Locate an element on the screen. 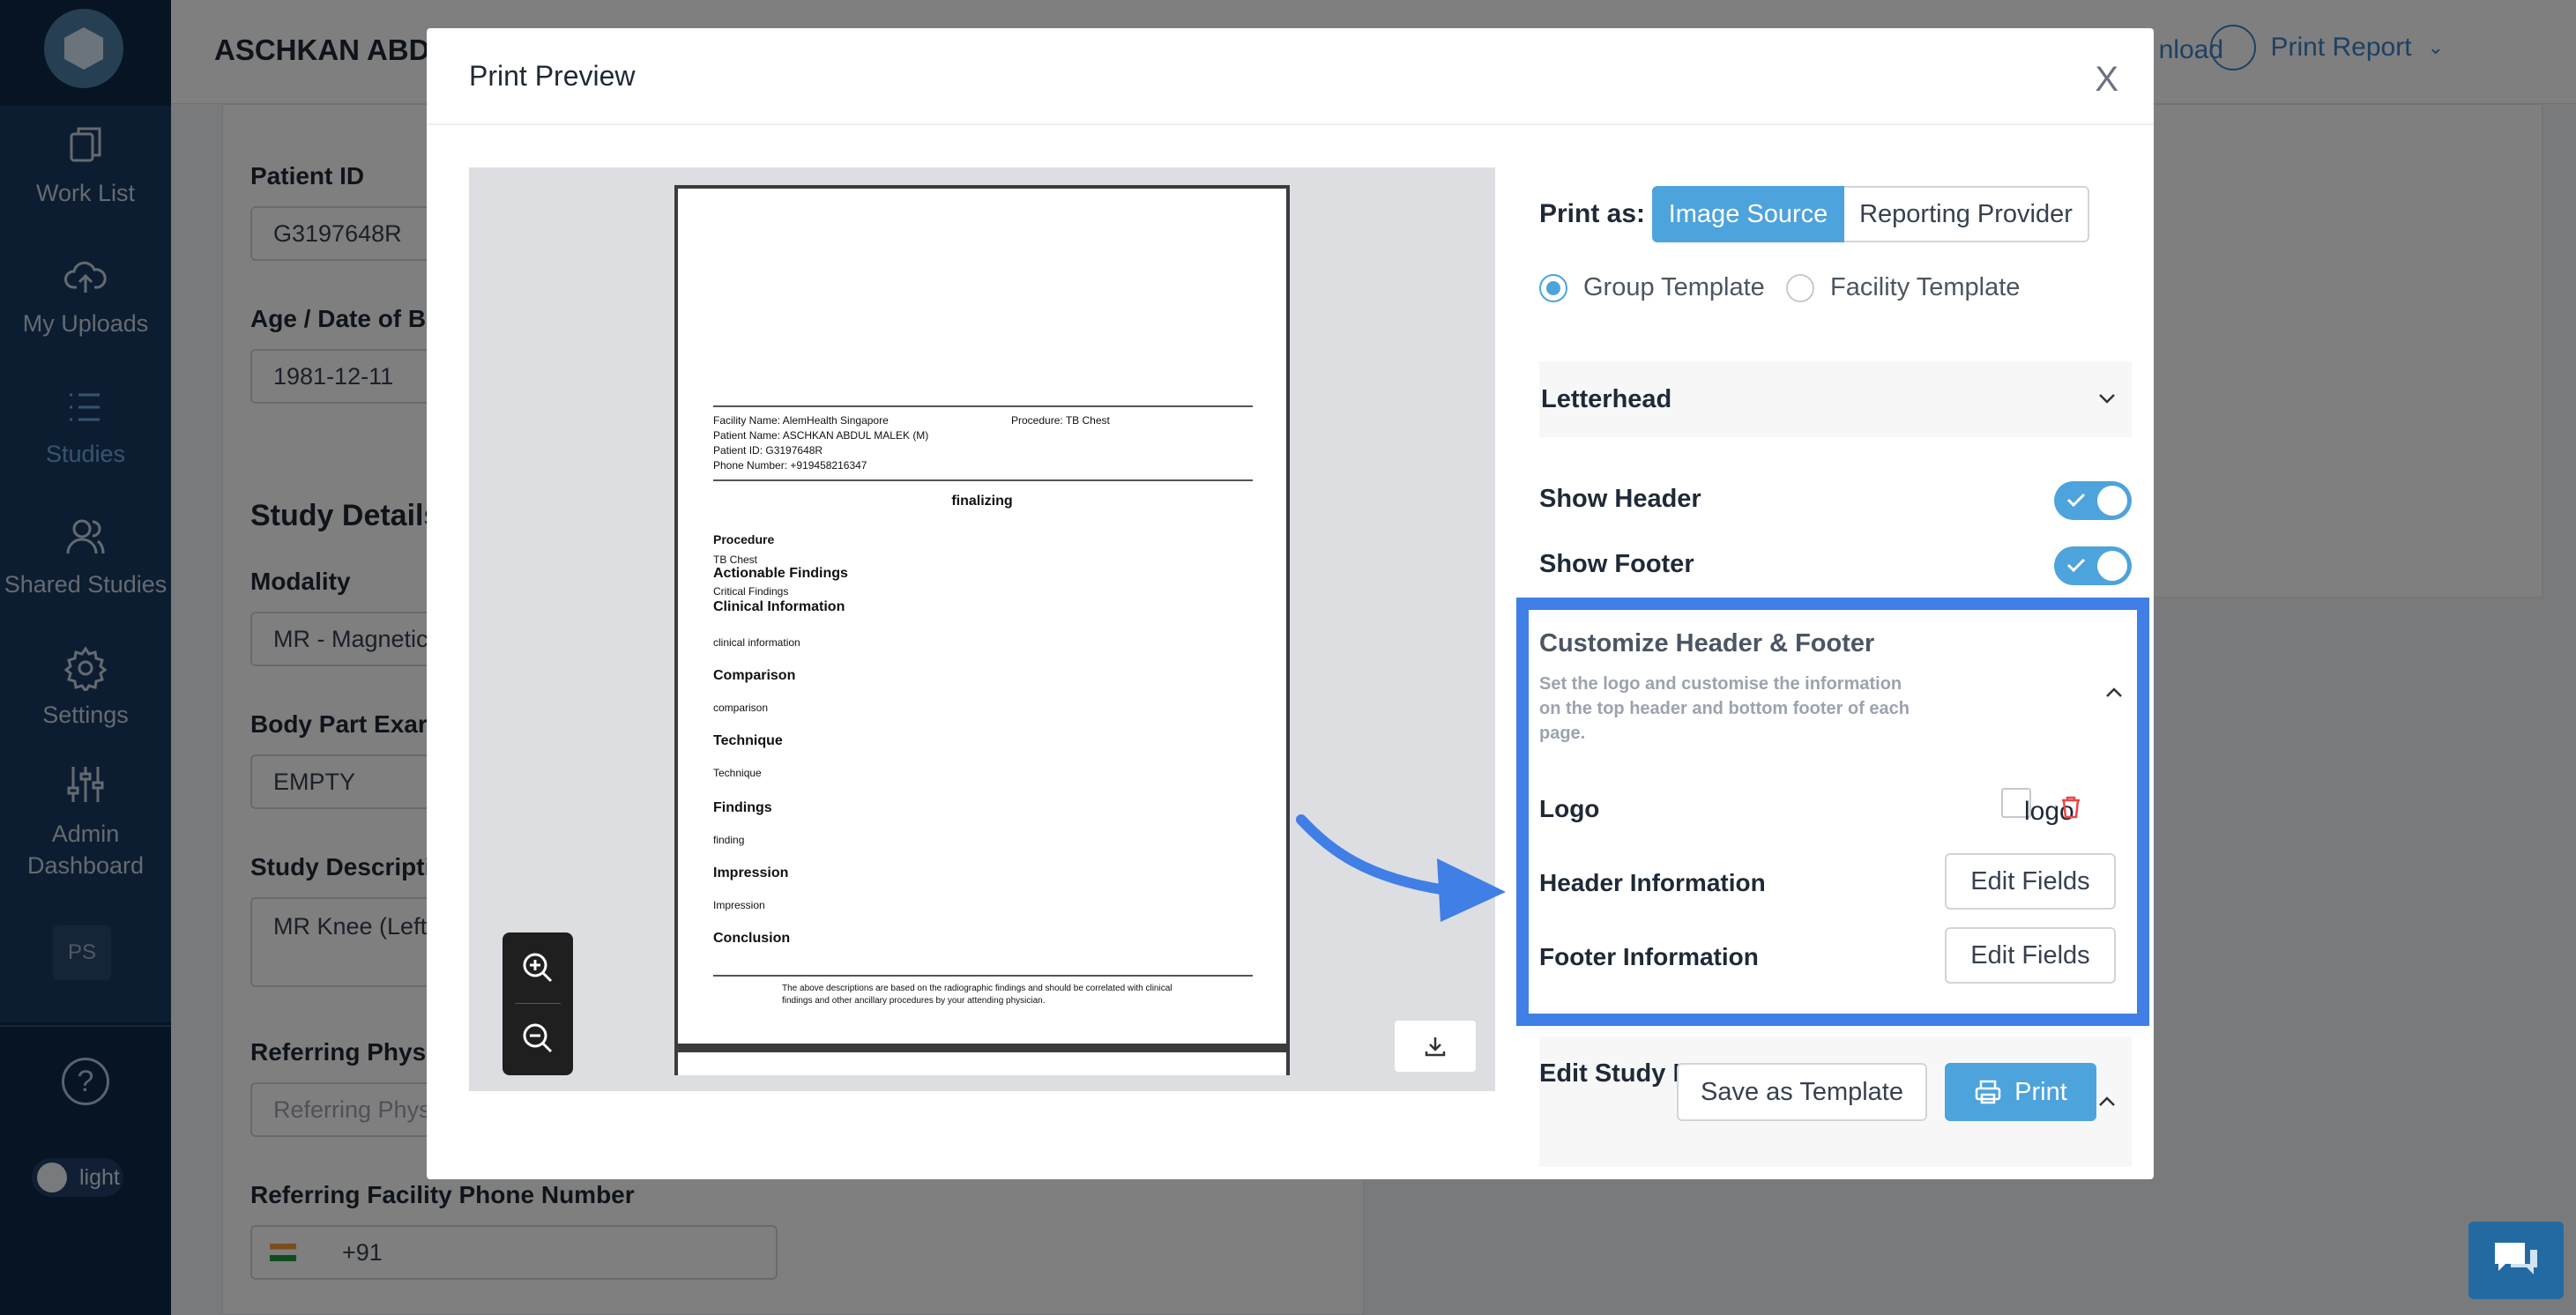 The height and width of the screenshot is (1315, 2576). report-phone: Phone Number: +919458216347 is located at coordinates (790, 466).